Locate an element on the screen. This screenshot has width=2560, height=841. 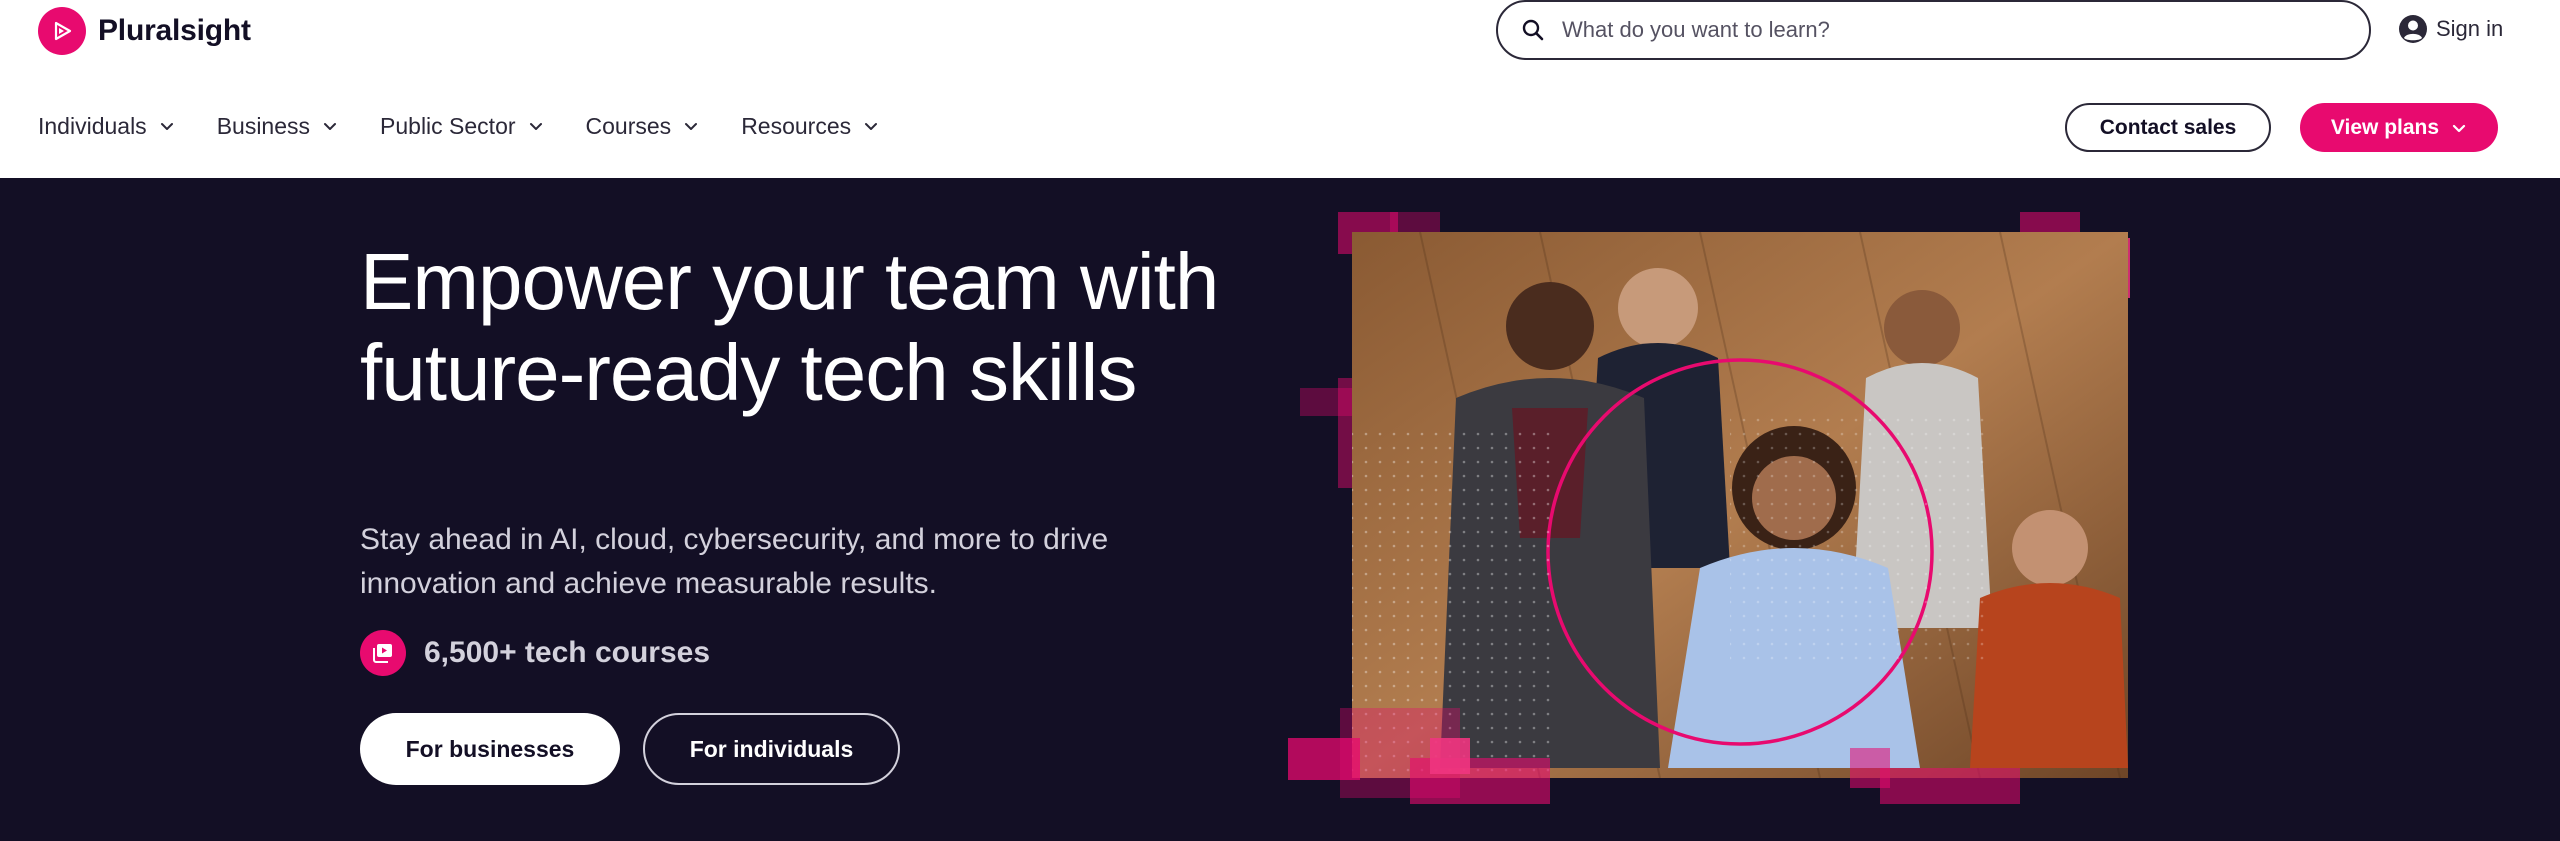
sign-in-link: Sign in is located at coordinates (2450, 29).